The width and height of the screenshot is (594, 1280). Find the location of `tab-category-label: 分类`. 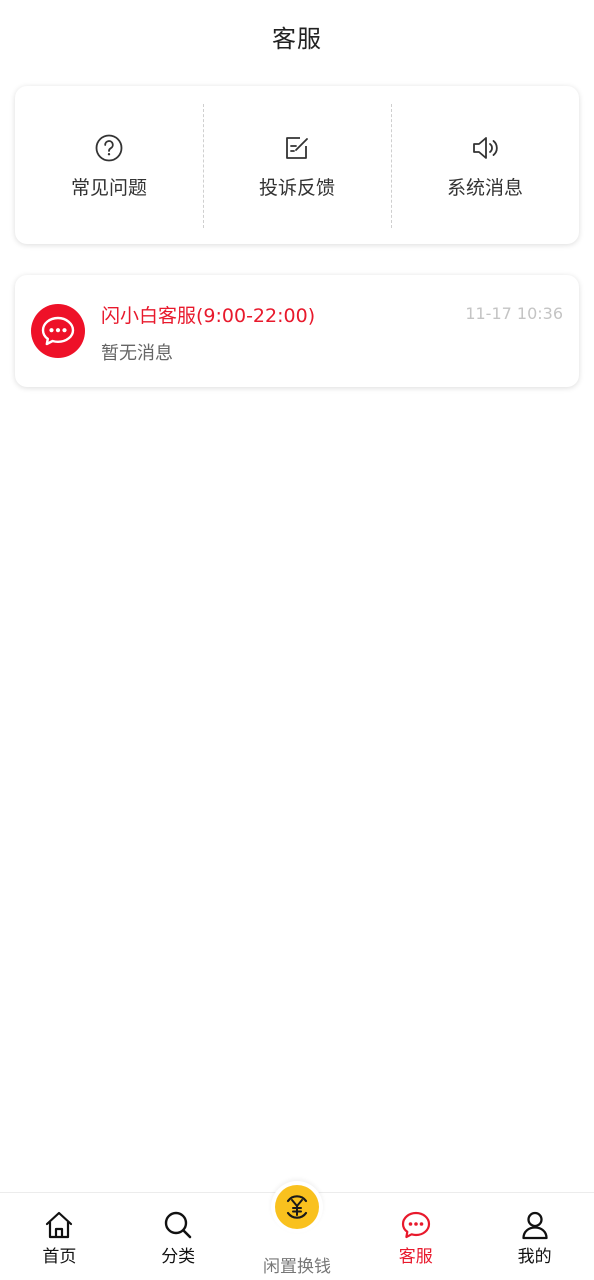

tab-category-label: 分类 is located at coordinates (178, 1257).